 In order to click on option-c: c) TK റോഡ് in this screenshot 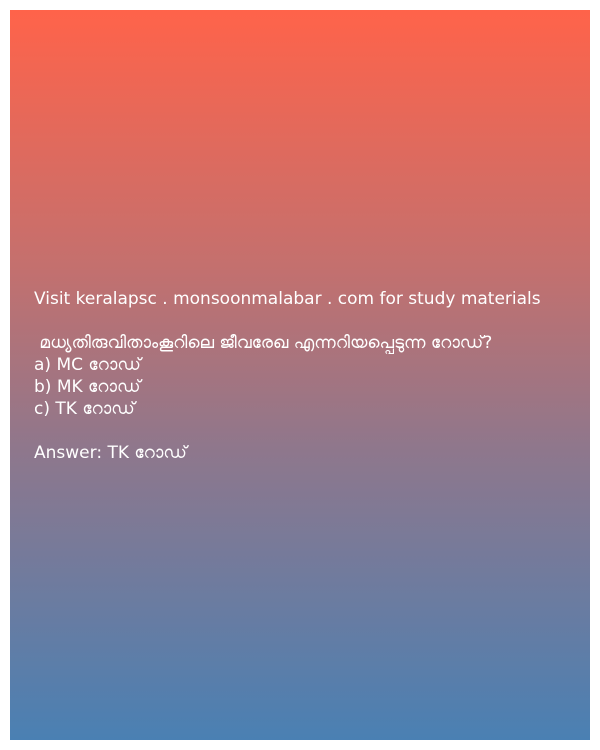, I will do `click(84, 409)`.